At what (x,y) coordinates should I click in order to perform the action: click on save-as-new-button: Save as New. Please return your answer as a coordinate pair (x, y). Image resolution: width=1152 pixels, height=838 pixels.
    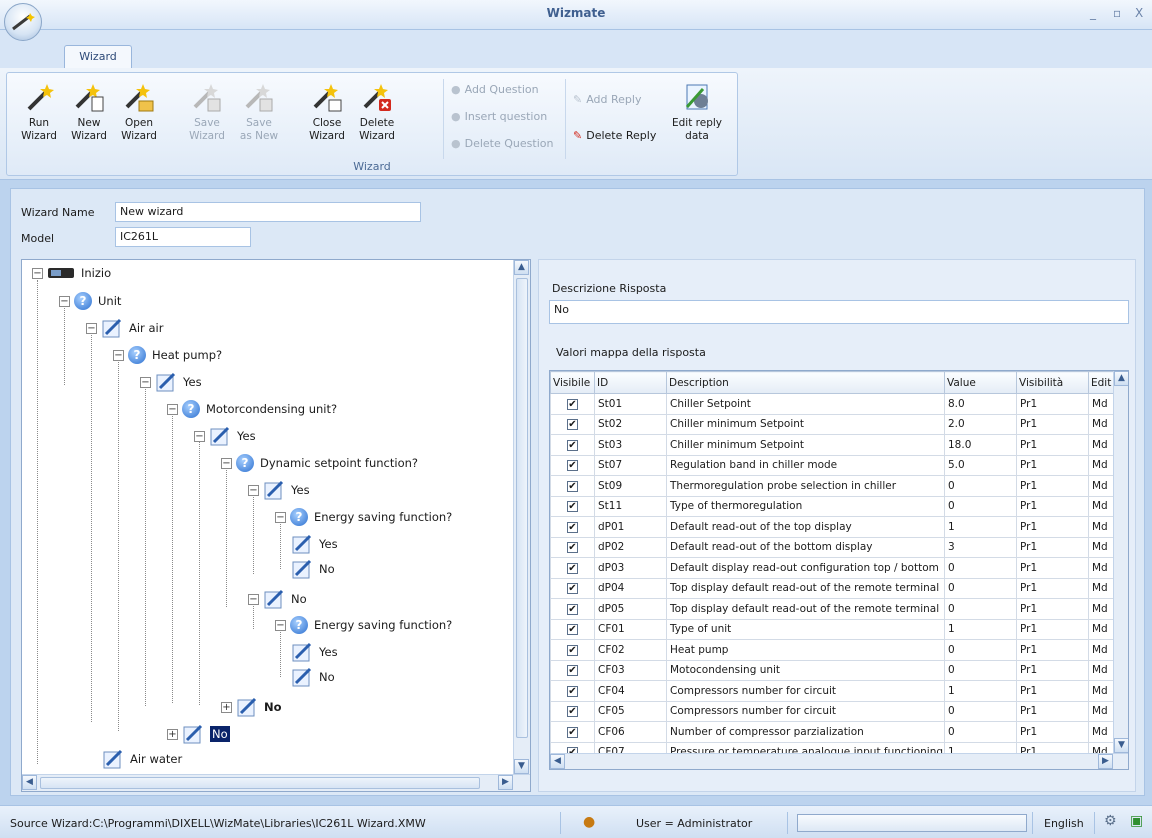
    Looking at the image, I should click on (259, 110).